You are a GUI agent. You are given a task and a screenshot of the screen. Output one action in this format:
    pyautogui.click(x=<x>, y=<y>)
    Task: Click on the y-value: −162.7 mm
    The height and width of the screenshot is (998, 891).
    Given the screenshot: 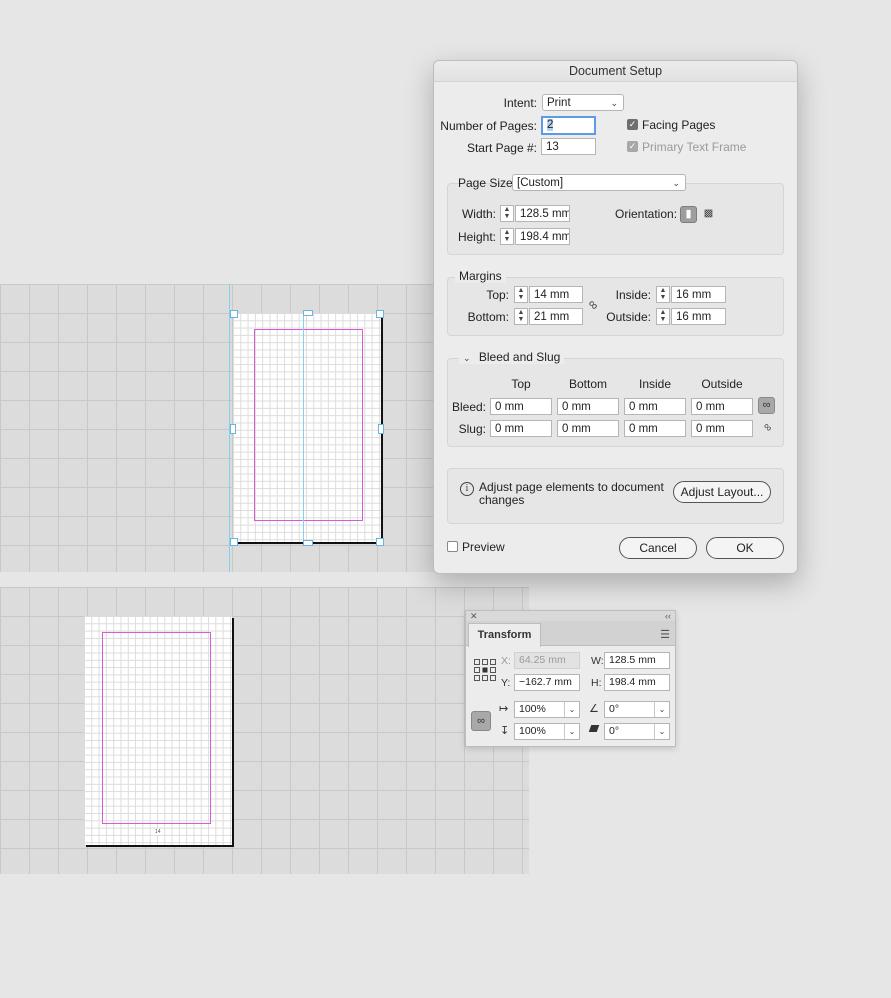 What is the action you would take?
    pyautogui.click(x=545, y=682)
    